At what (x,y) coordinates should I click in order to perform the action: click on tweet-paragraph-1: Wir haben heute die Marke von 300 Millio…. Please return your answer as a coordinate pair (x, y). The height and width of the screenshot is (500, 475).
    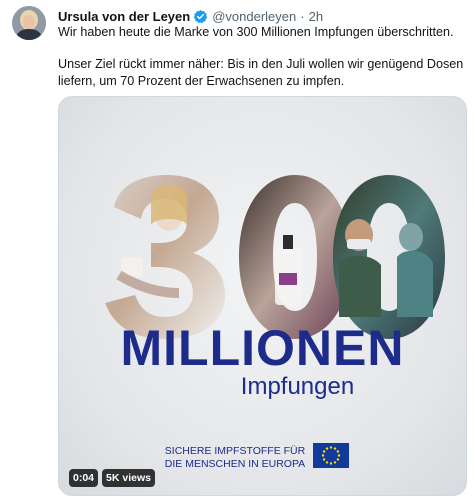
    Looking at the image, I should click on (256, 32).